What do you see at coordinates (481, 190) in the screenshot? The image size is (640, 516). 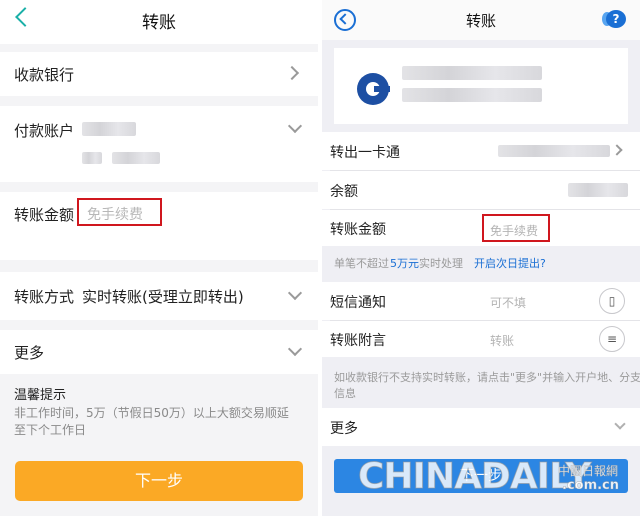 I see `balance-row: 余额` at bounding box center [481, 190].